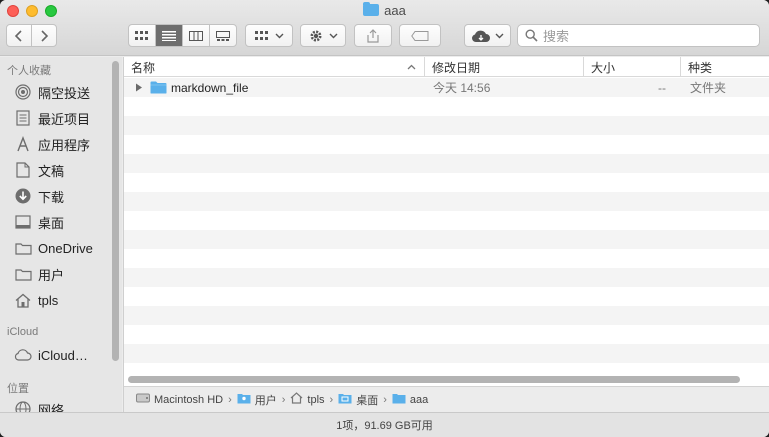  I want to click on path-bar: Macintosh HD › 用户 › tpls › 桌面 › aaa, so click(446, 399).